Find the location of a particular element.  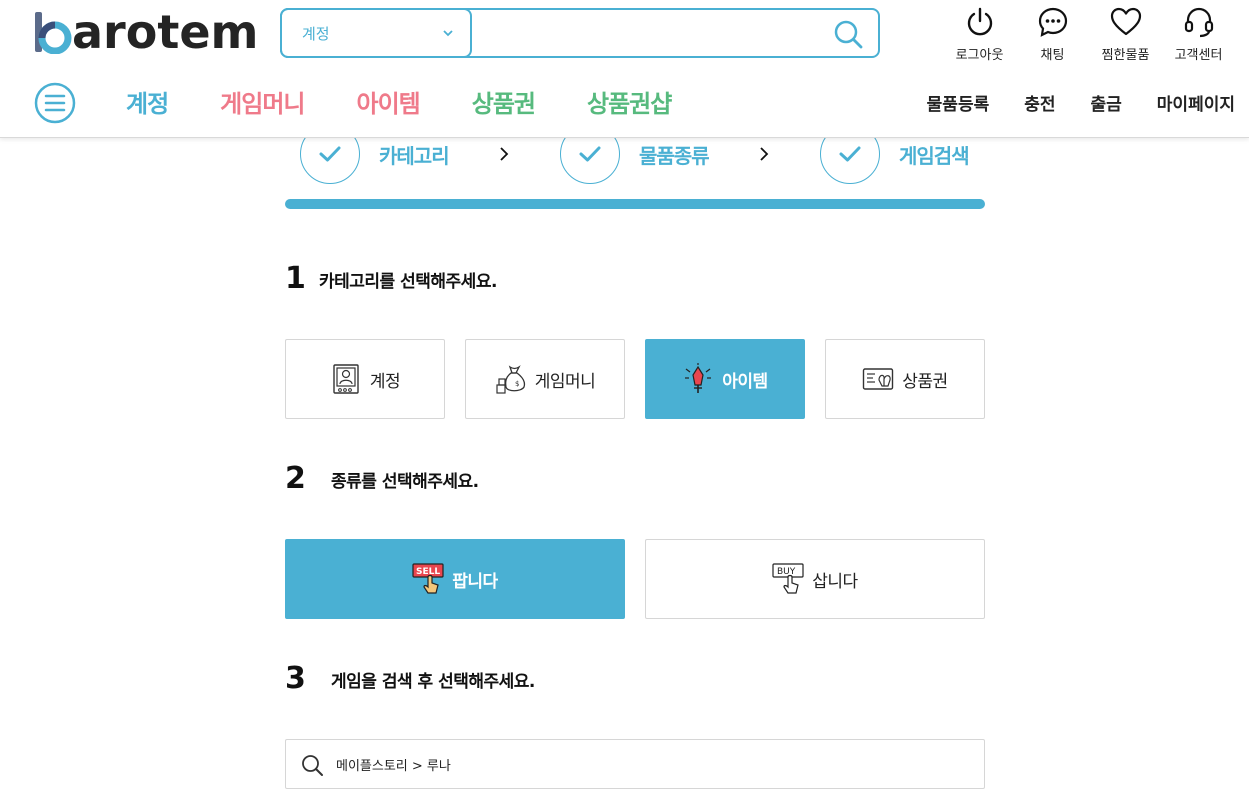

nav-register-item: 물품등록 is located at coordinates (958, 102).